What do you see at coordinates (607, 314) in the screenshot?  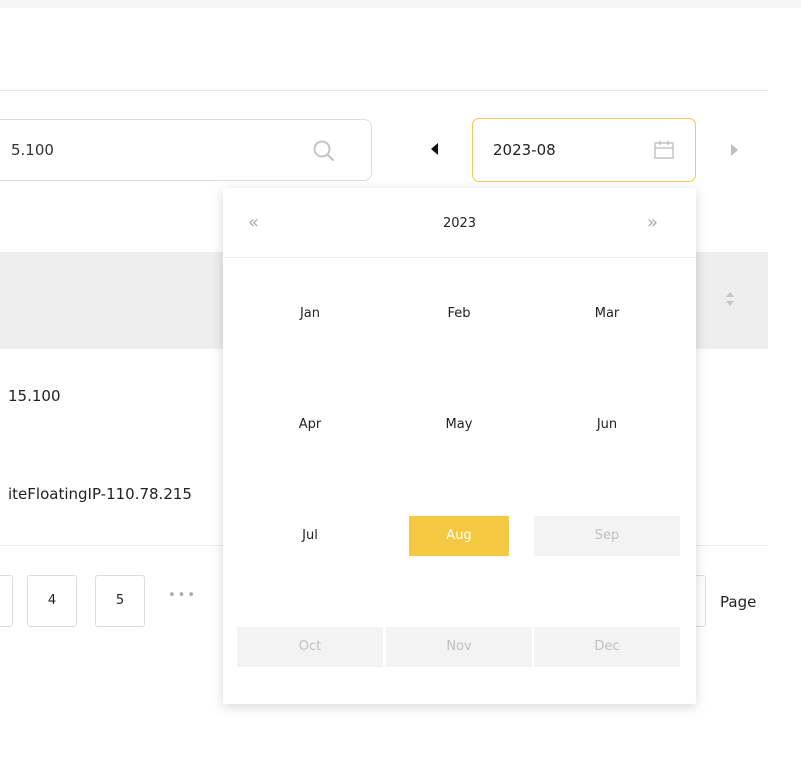 I see `month-cell-mar: Mar` at bounding box center [607, 314].